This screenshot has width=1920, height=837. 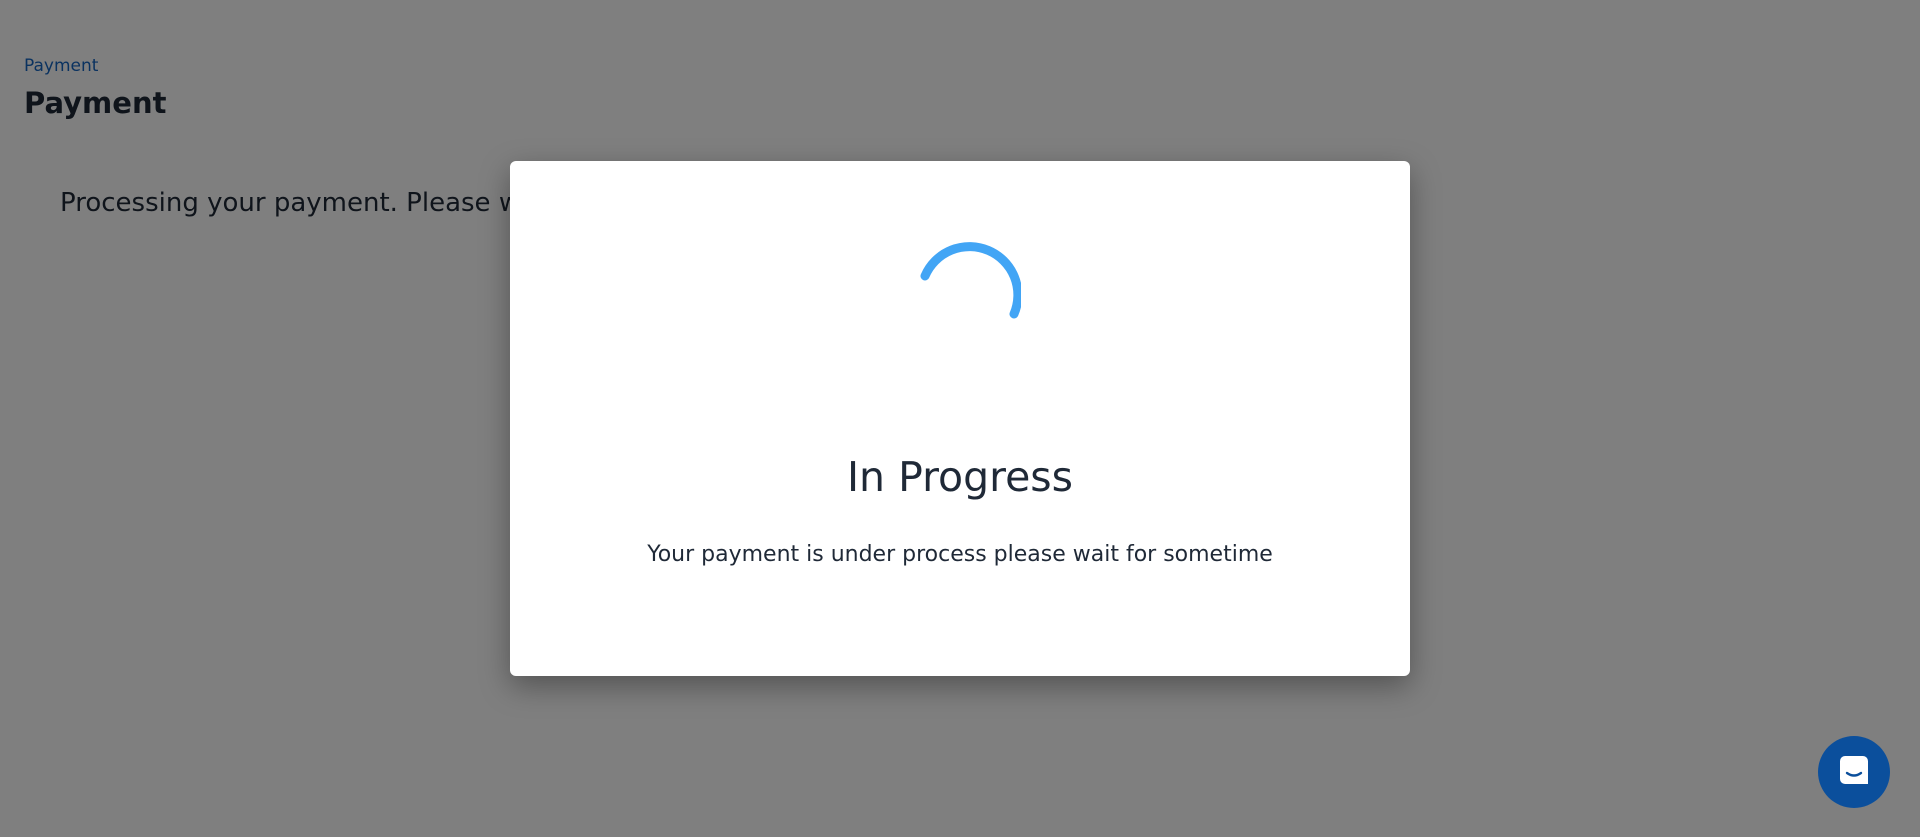 I want to click on dialog-title: In Progress, so click(x=960, y=477).